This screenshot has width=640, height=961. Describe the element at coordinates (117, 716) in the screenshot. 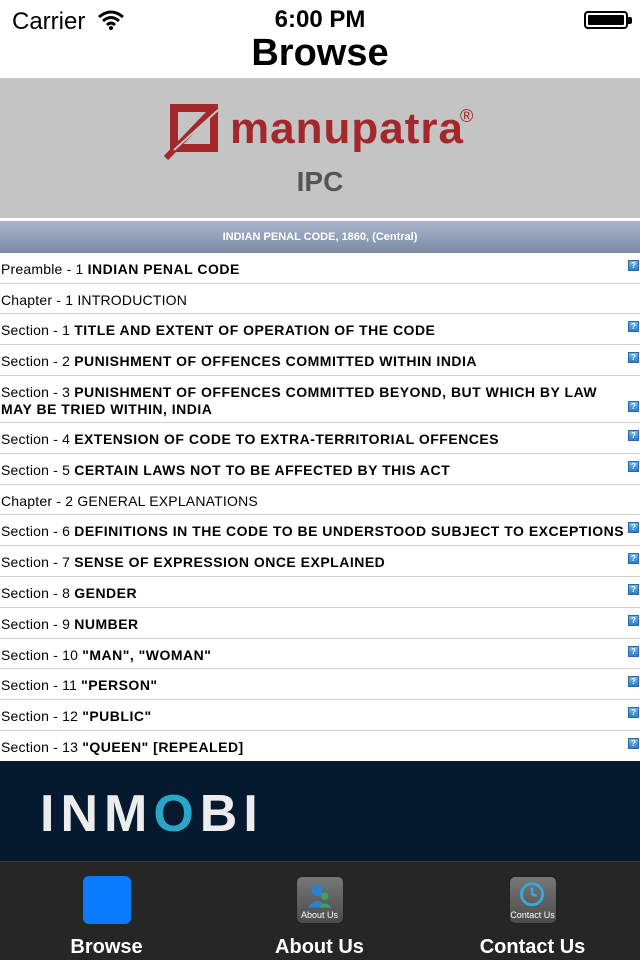

I see `list-item-title: "PUBLIC"` at that location.